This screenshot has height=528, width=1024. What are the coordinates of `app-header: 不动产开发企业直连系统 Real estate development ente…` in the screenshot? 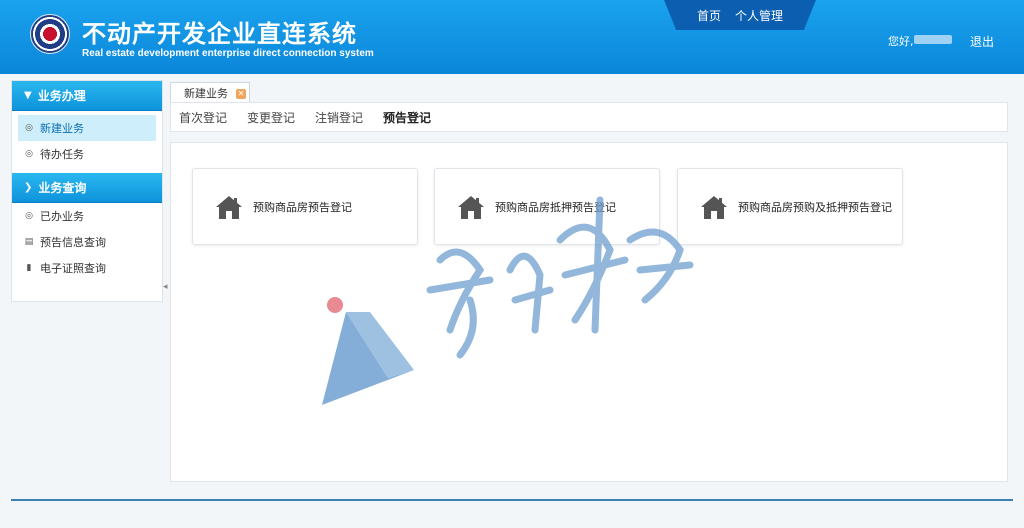 It's located at (512, 37).